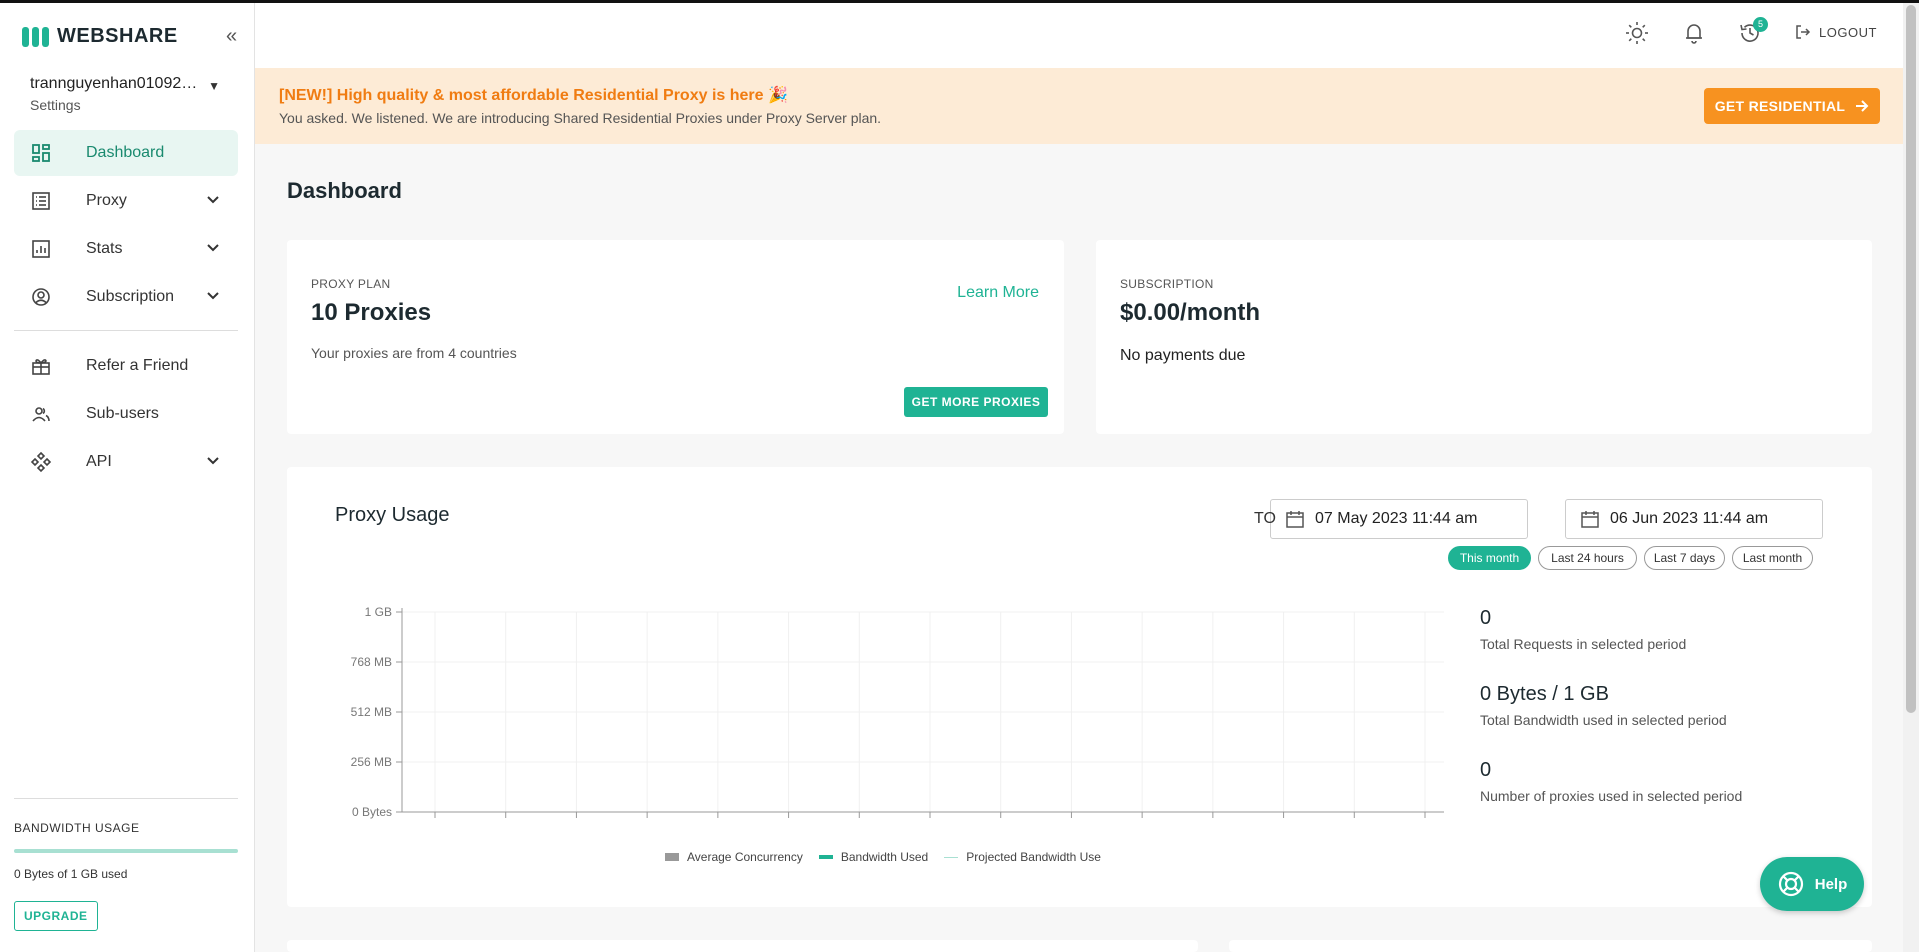 The width and height of the screenshot is (1919, 952). What do you see at coordinates (1001, 826) in the screenshot?
I see `x-axis-tick-label: May 24` at bounding box center [1001, 826].